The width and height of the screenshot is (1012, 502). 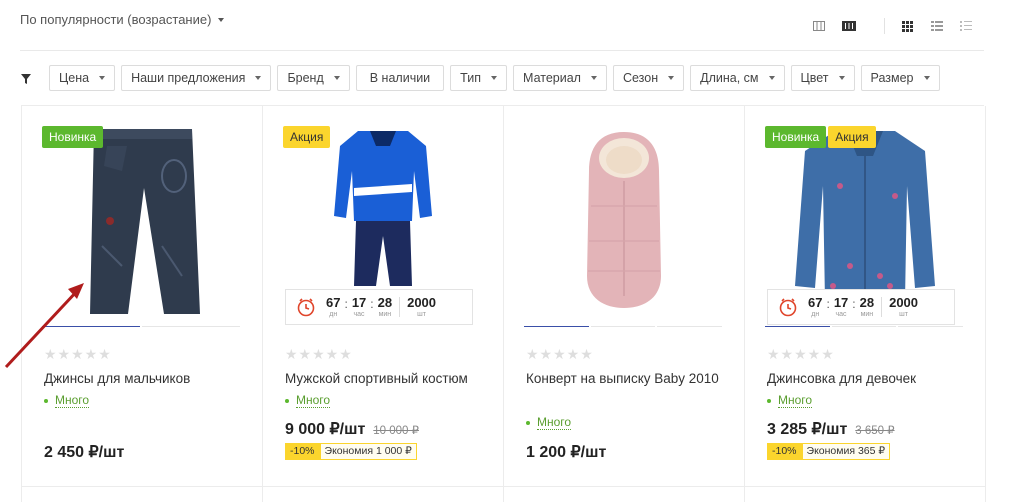 What do you see at coordinates (26, 78) in the screenshot?
I see `filter-icon` at bounding box center [26, 78].